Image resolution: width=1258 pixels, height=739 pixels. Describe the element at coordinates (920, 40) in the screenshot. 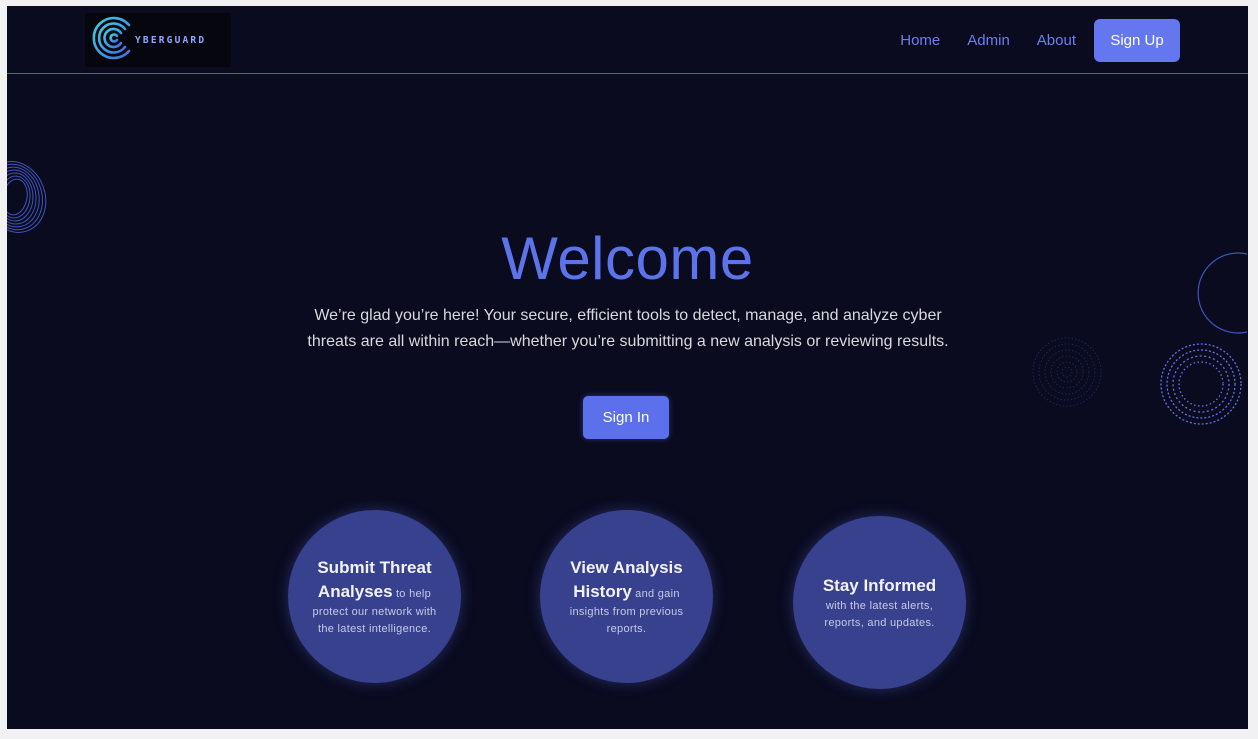

I see `nav-home-link: Home` at that location.